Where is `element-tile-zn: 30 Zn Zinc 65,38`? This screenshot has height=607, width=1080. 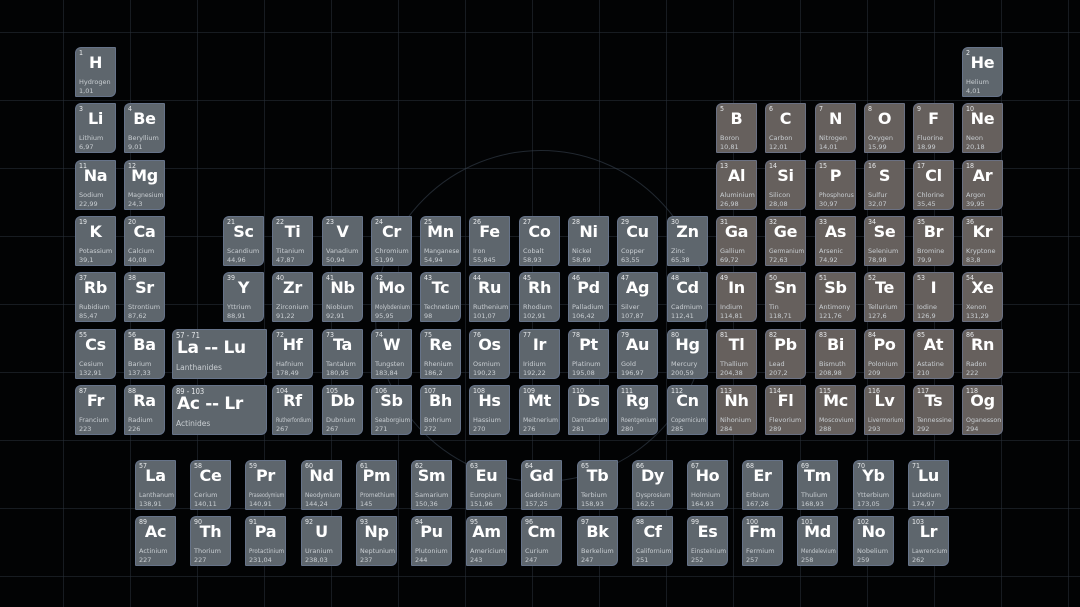 element-tile-zn: 30 Zn Zinc 65,38 is located at coordinates (687, 241).